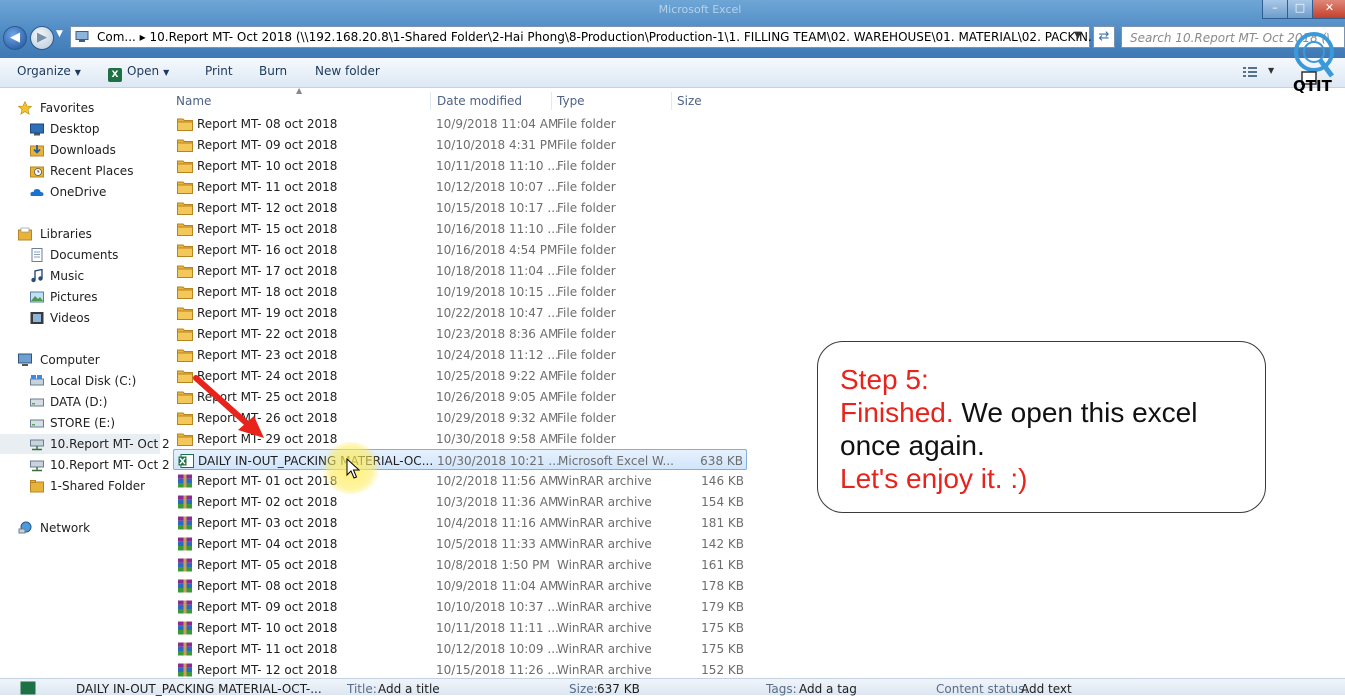 The image size is (1345, 696). What do you see at coordinates (42, 38) in the screenshot?
I see `forward-button: ▶` at bounding box center [42, 38].